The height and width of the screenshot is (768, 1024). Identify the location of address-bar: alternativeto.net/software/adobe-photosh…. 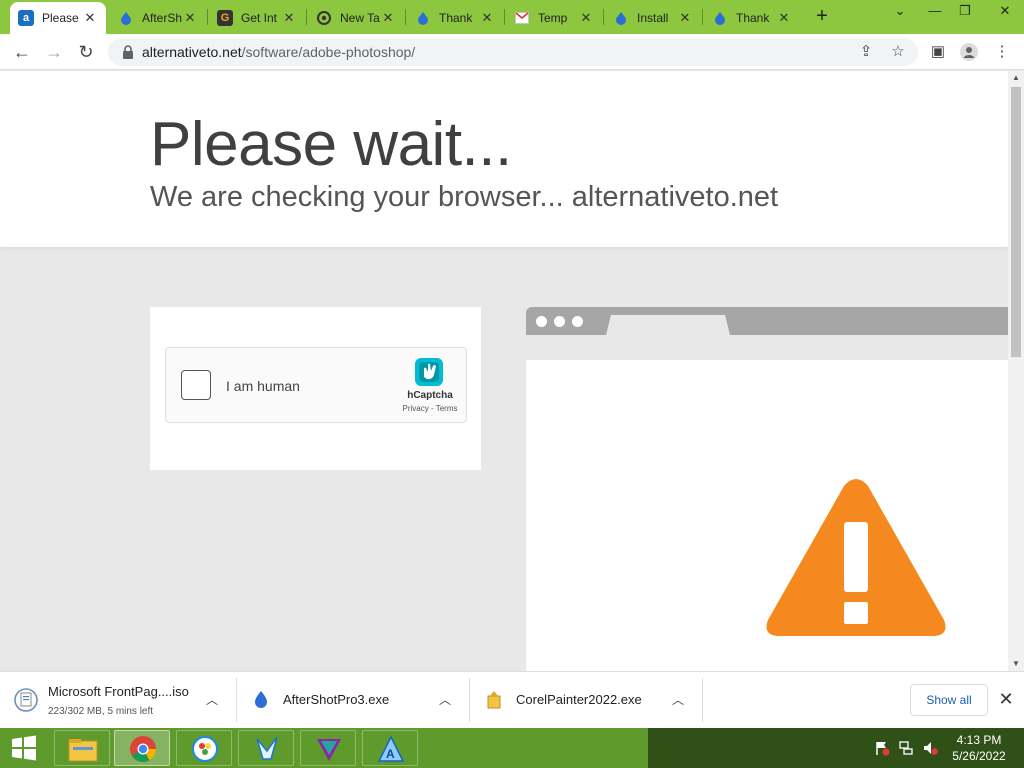
(513, 52).